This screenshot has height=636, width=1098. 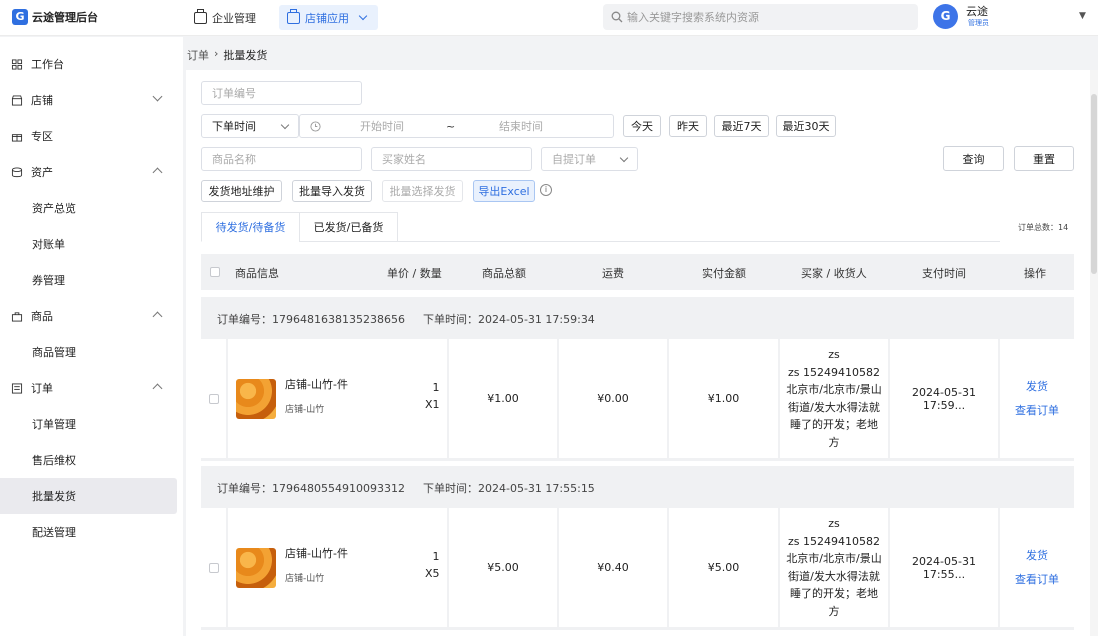 I want to click on app-logo: G 云途管理后台, so click(x=55, y=17).